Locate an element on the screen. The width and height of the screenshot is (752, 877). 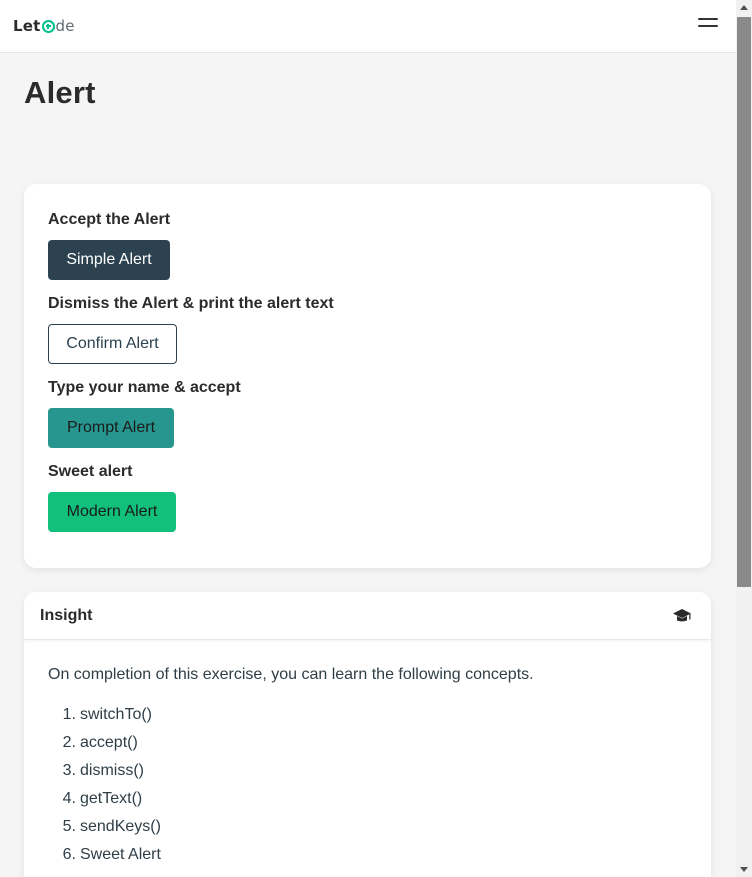
prompt-alert-label: Type your name & accept is located at coordinates (144, 387).